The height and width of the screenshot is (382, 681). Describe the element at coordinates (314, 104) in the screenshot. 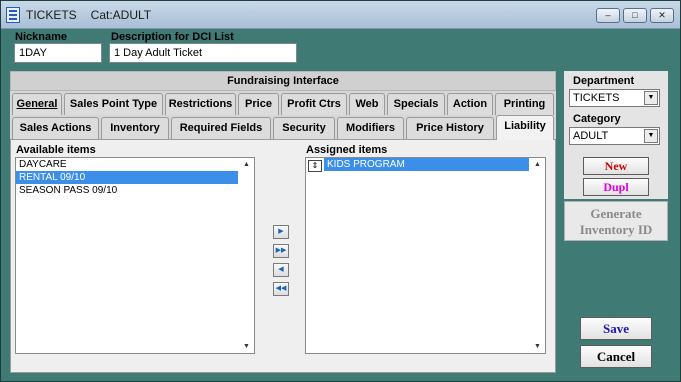

I see `tab-profit-ctrs: Profit Ctrs` at that location.